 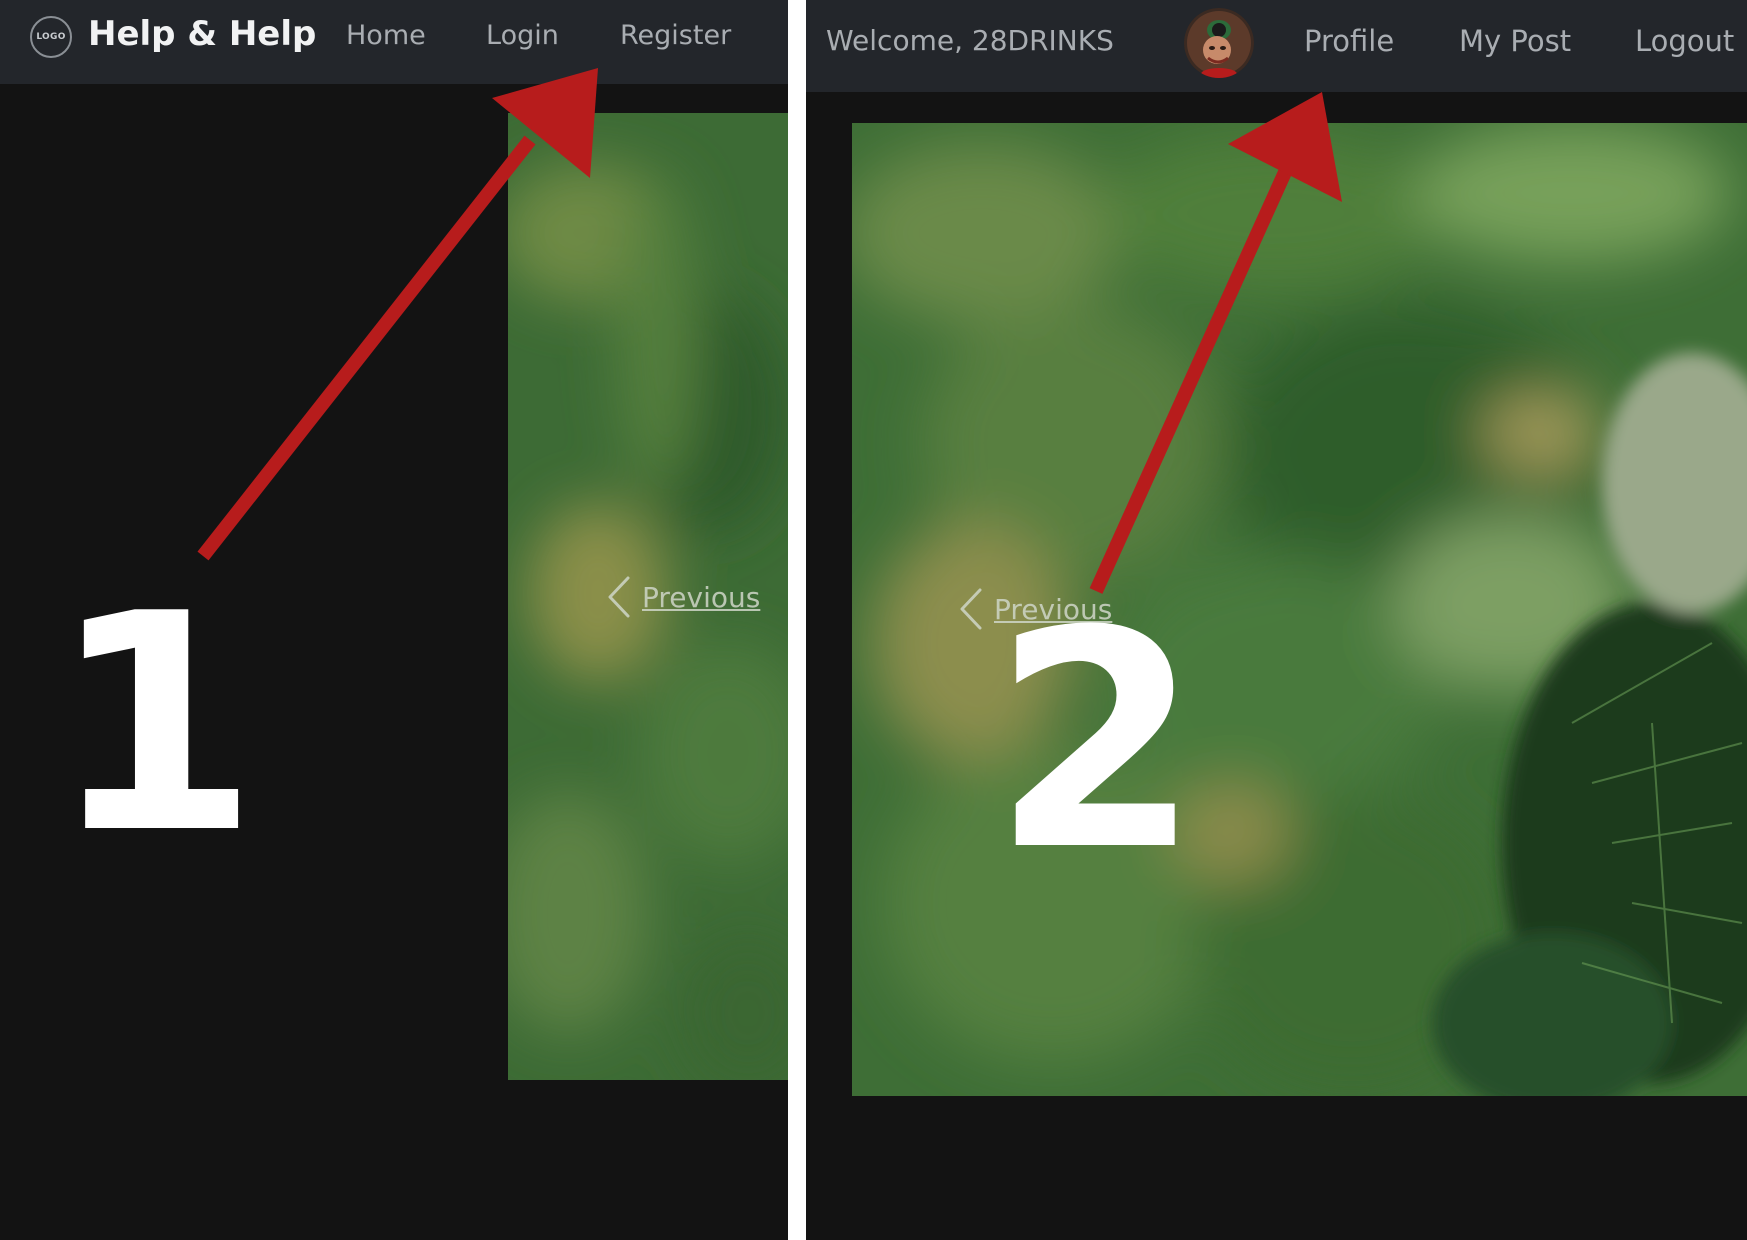 I want to click on welcome-message: Welcome, 28DRINKS, so click(x=970, y=40).